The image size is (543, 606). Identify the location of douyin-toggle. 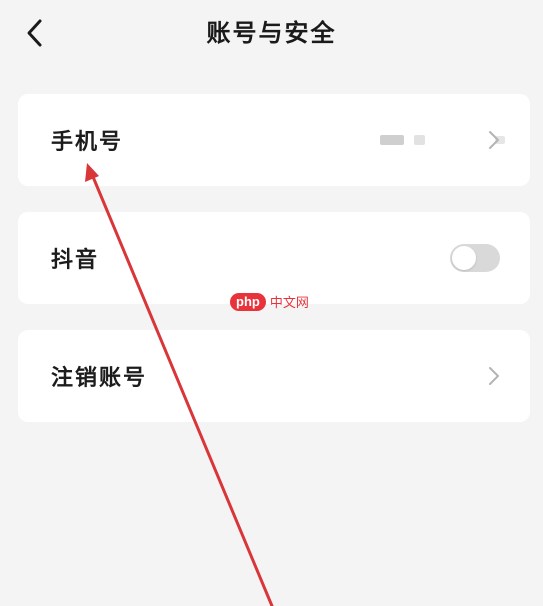
(475, 258).